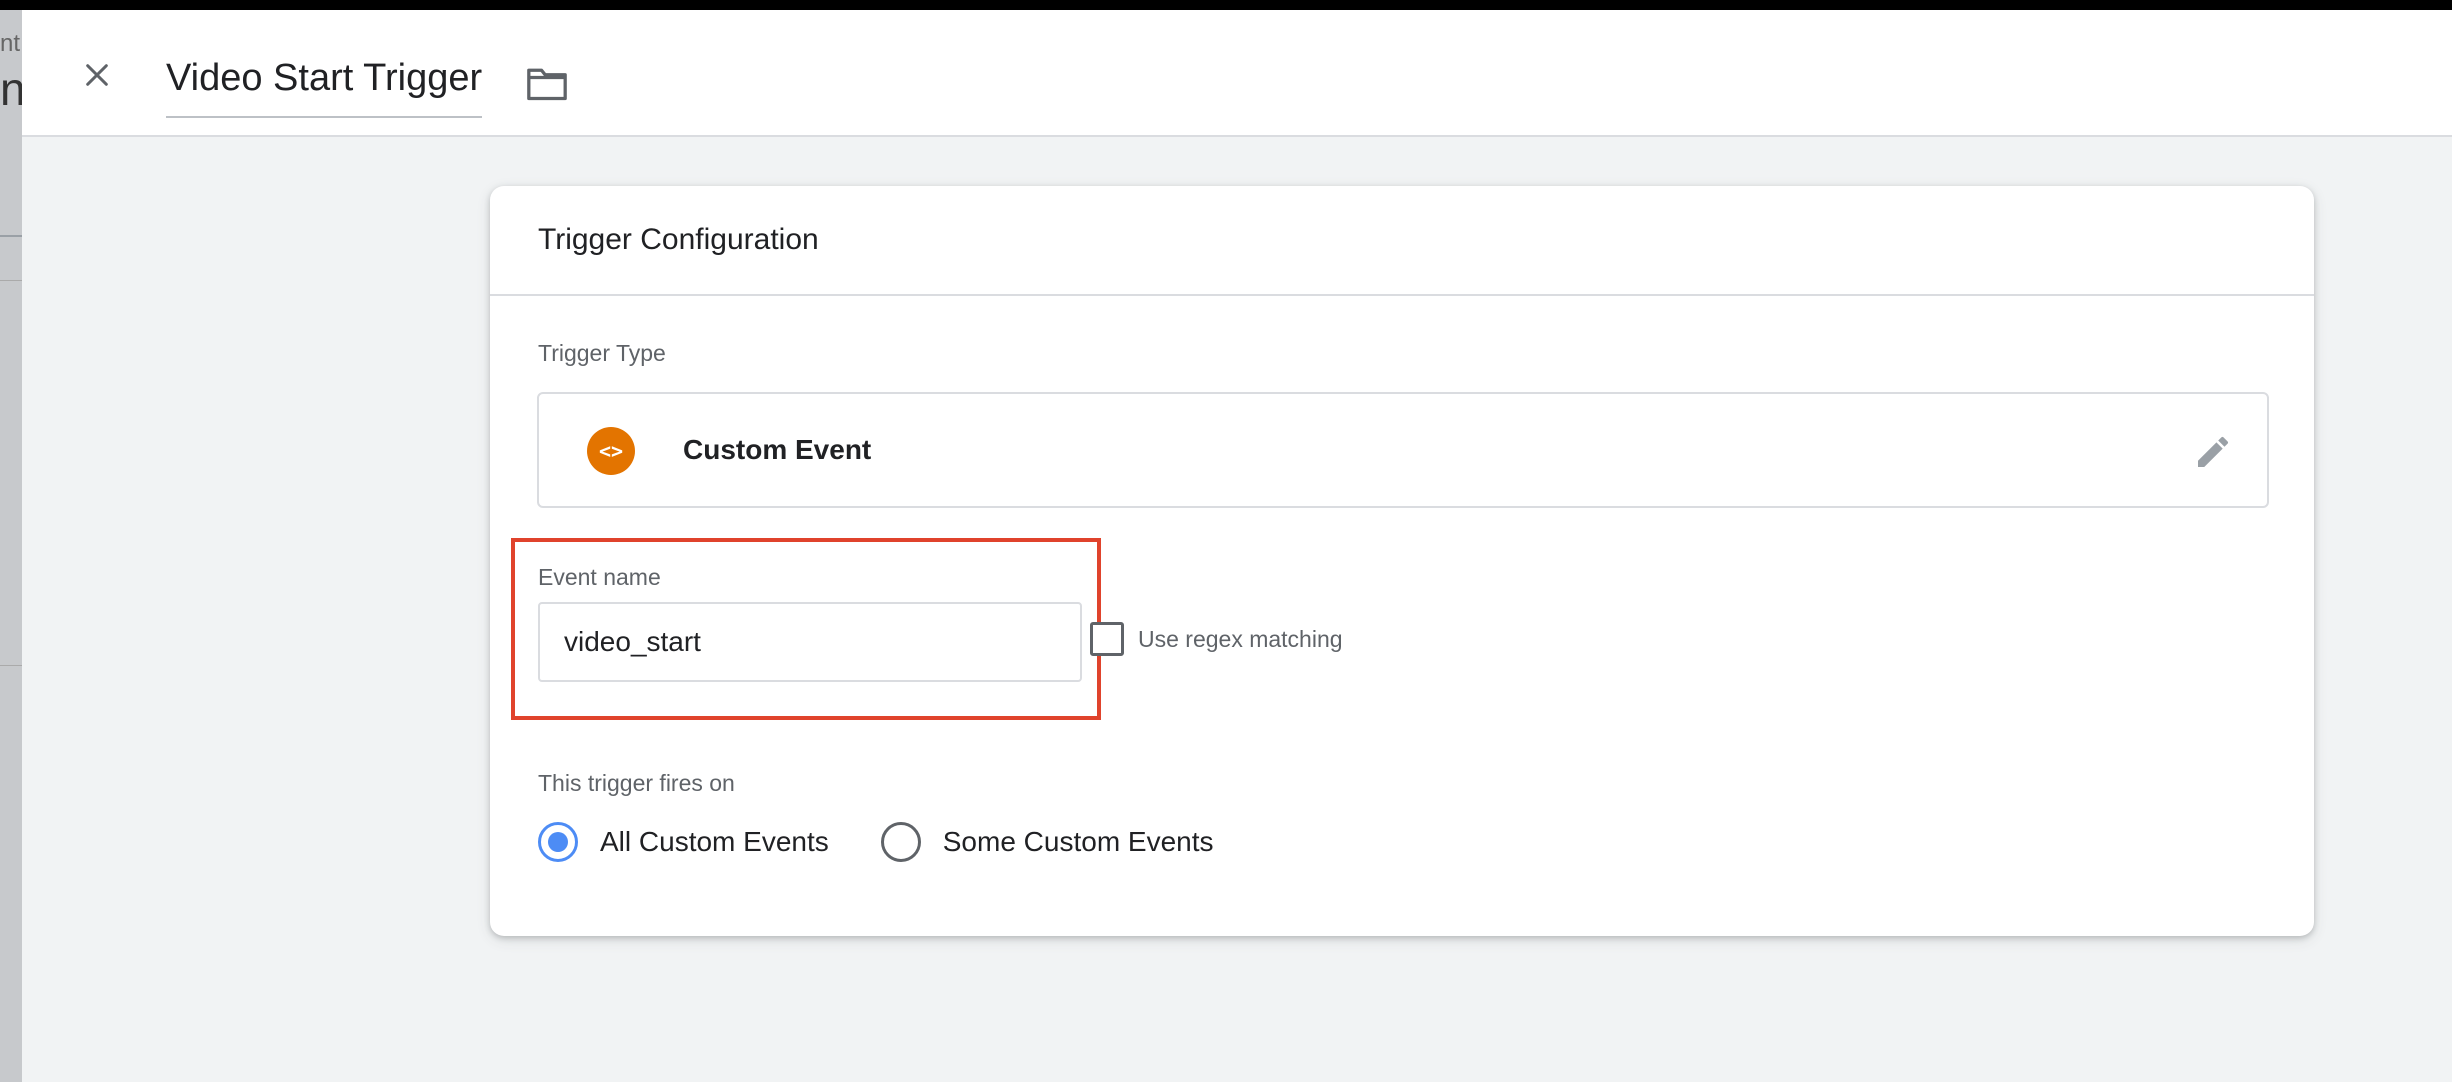 This screenshot has height=1082, width=2452. Describe the element at coordinates (1403, 450) in the screenshot. I see `trigger-type-selector: <> Custom Event` at that location.